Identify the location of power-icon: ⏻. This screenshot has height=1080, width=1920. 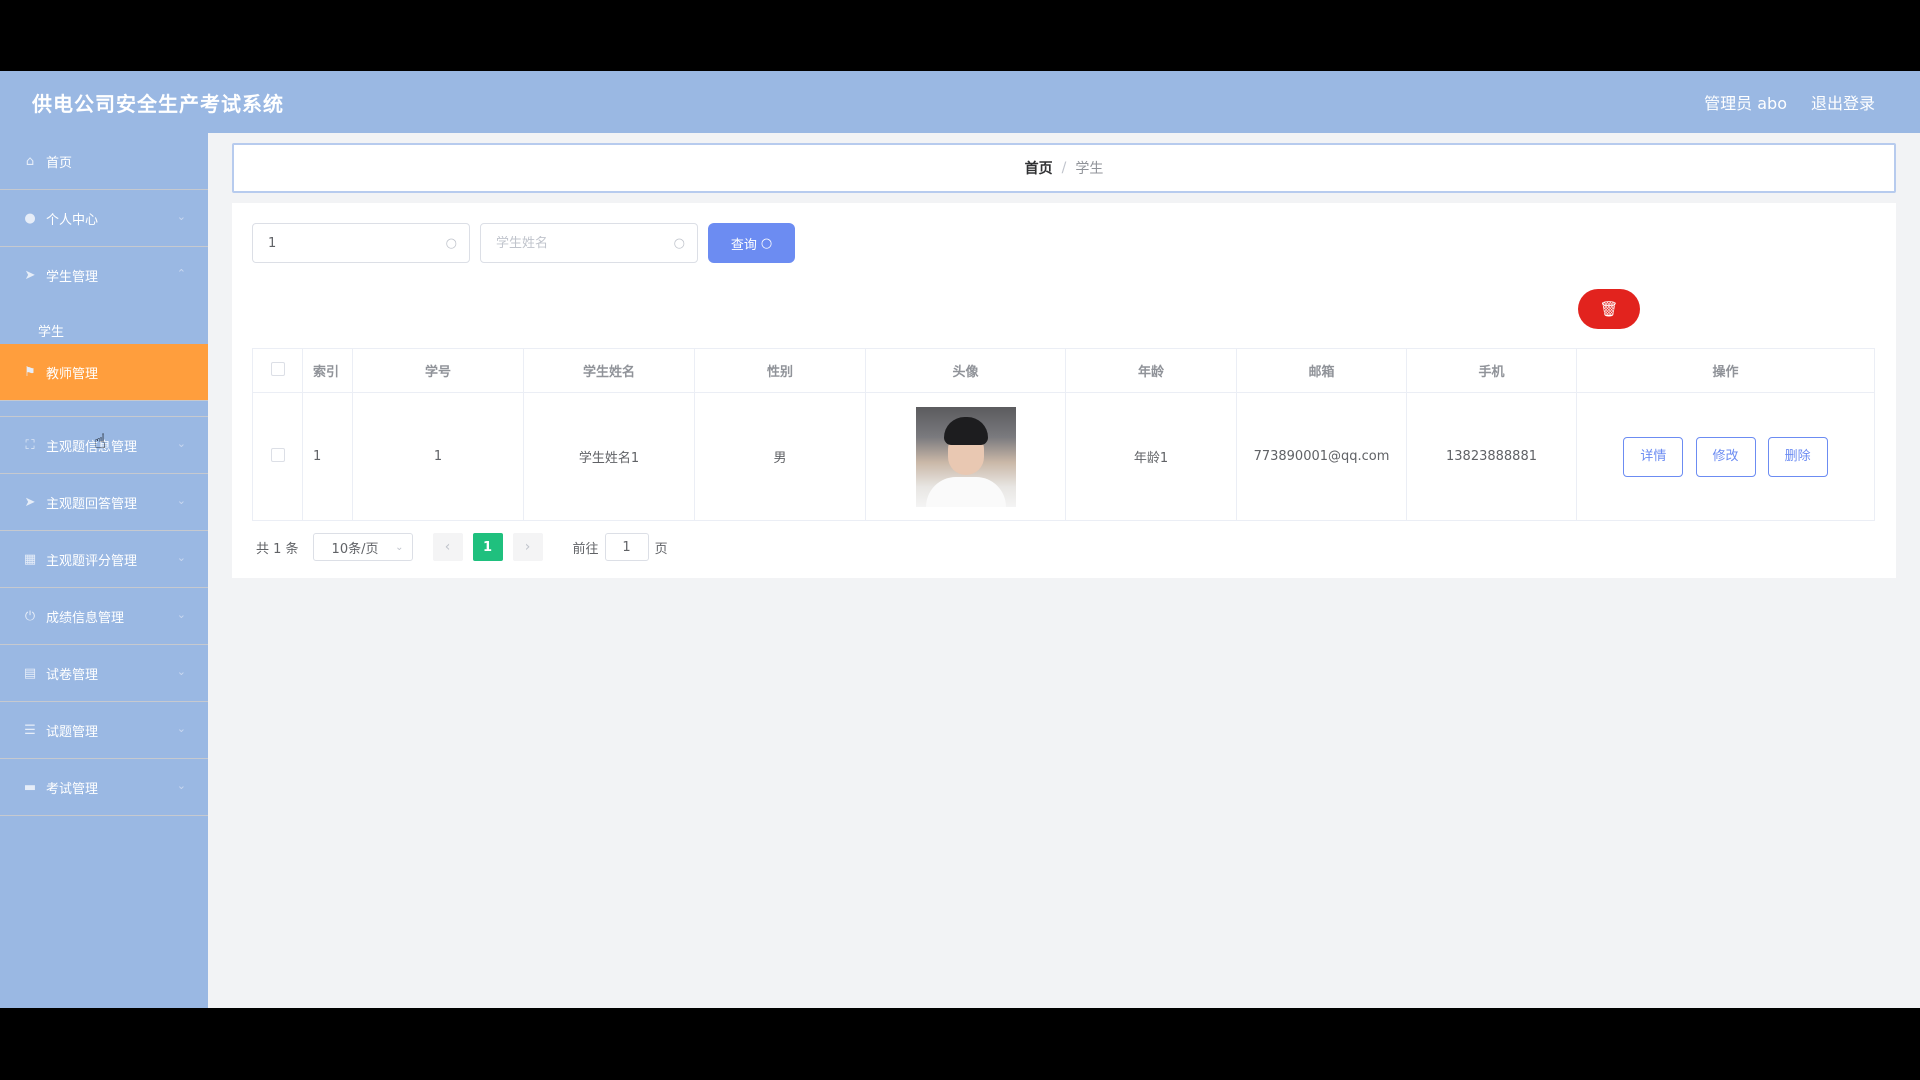
(30, 616).